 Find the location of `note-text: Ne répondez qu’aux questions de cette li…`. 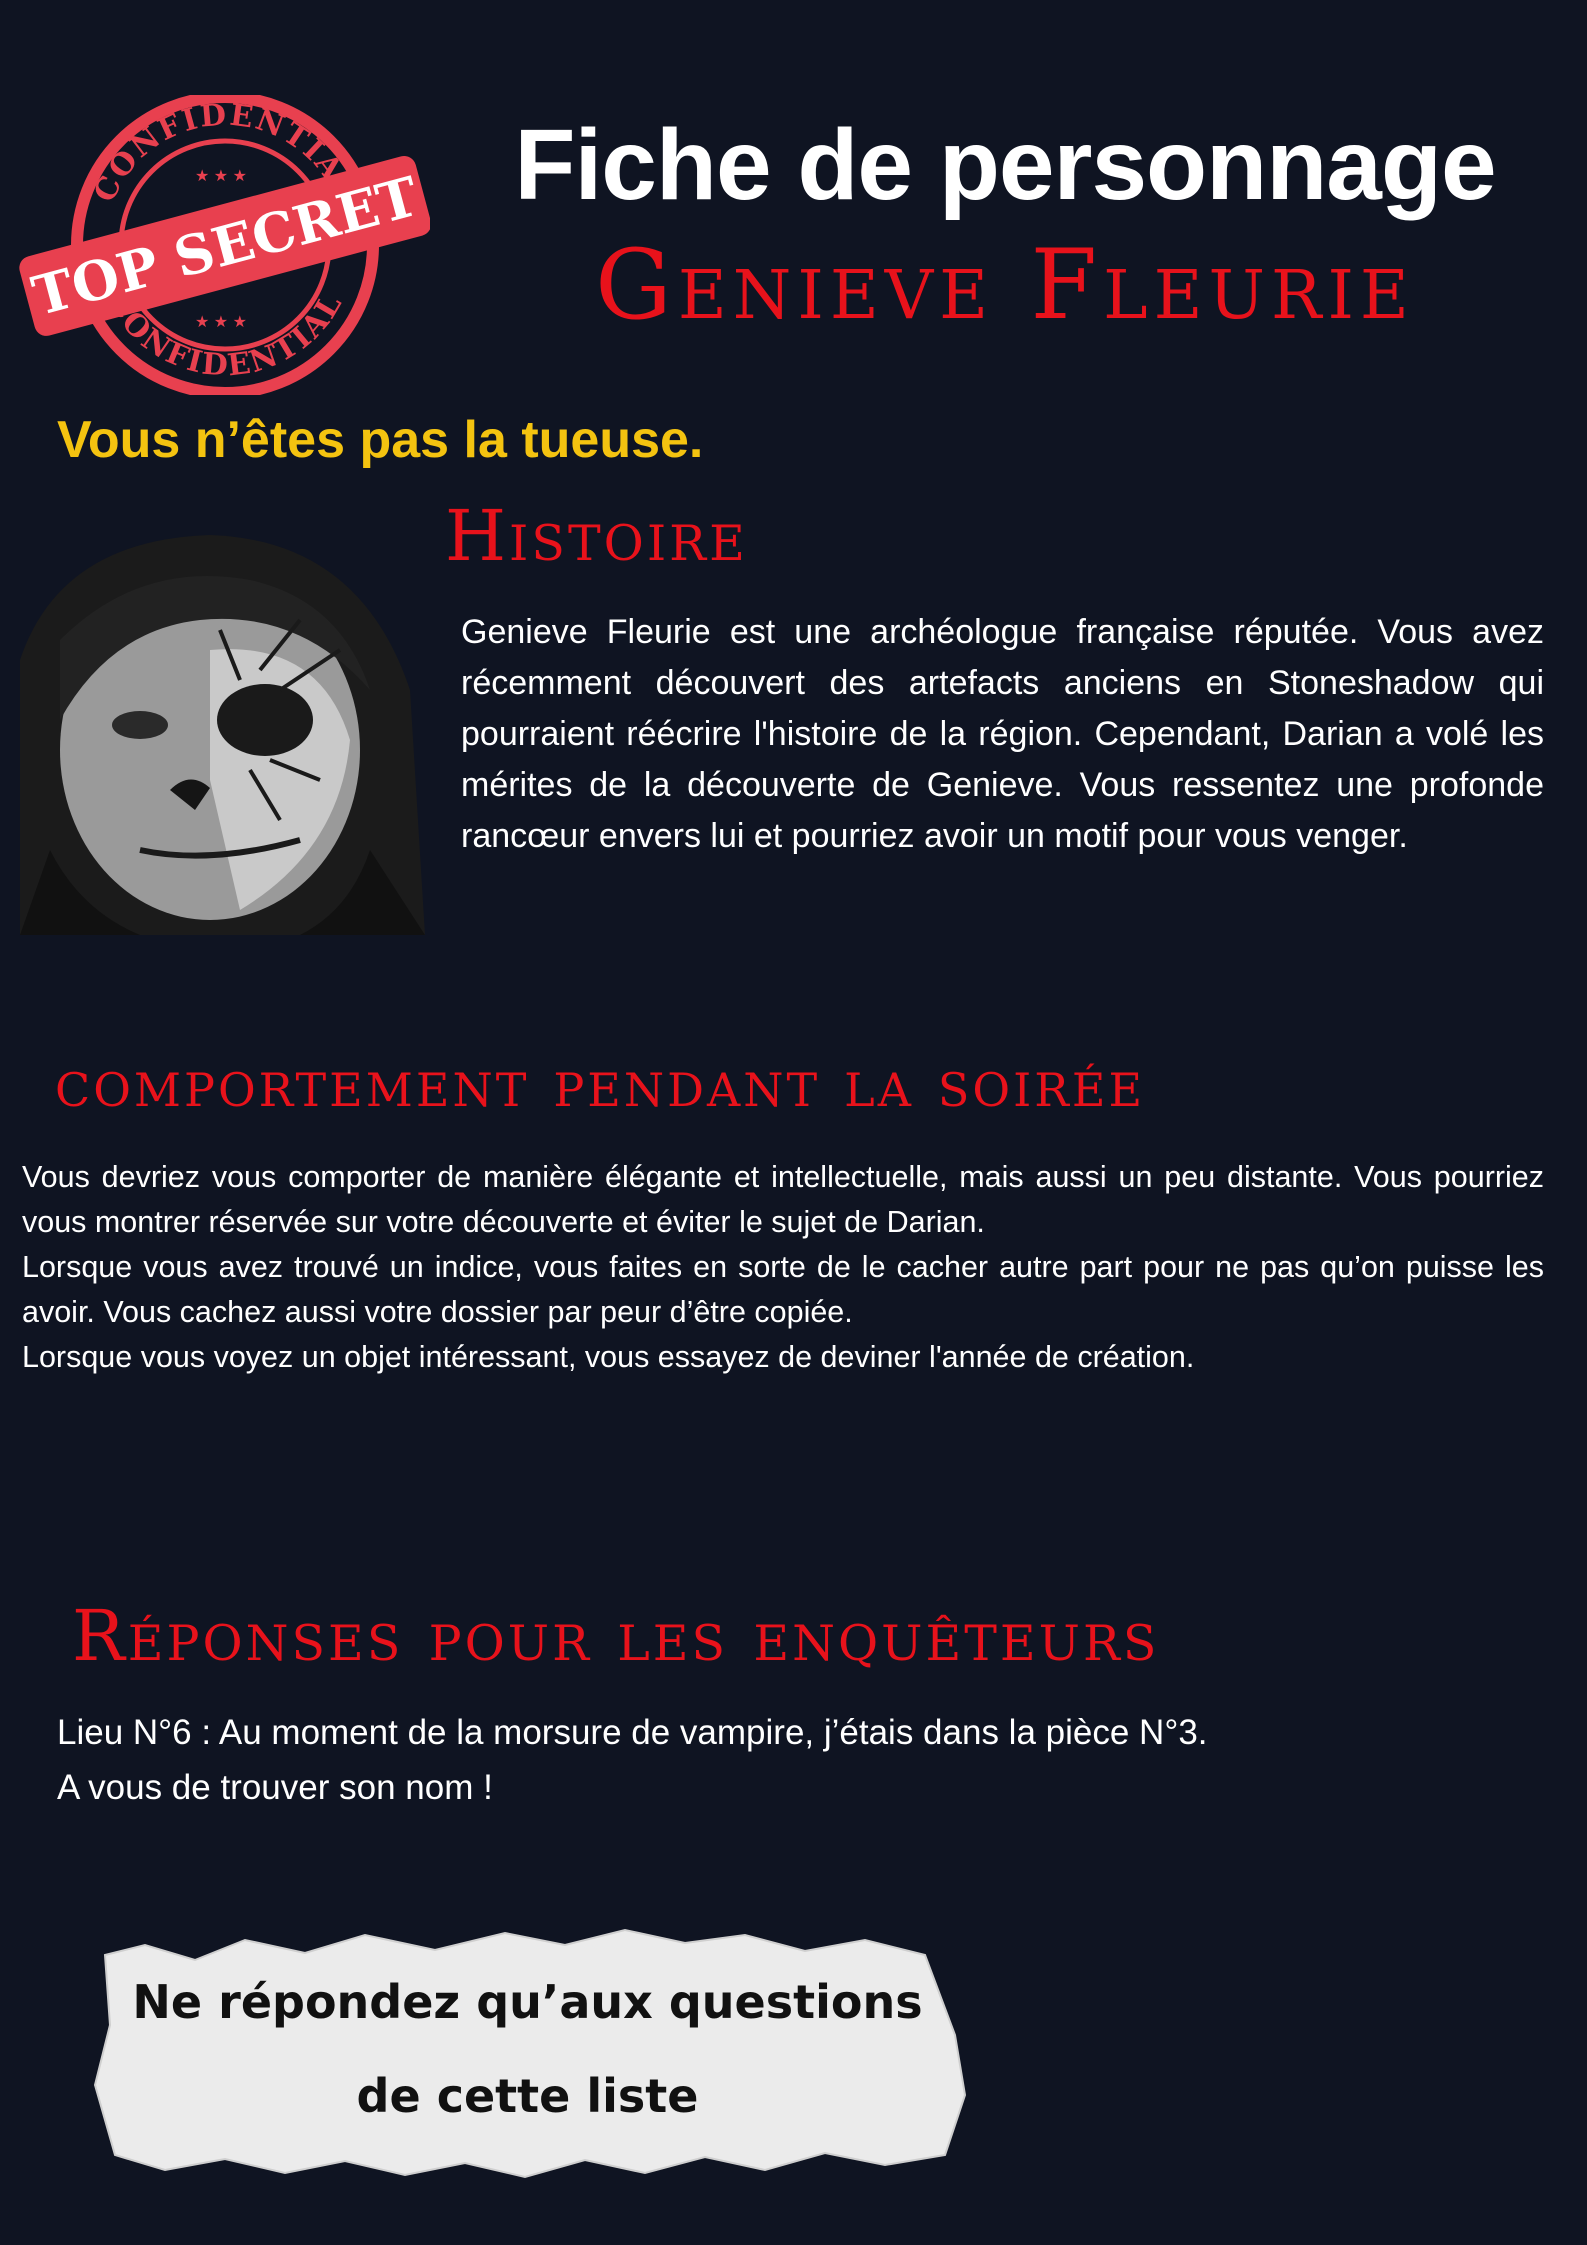

note-text: Ne répondez qu’aux questions de cette li… is located at coordinates (527, 2049).